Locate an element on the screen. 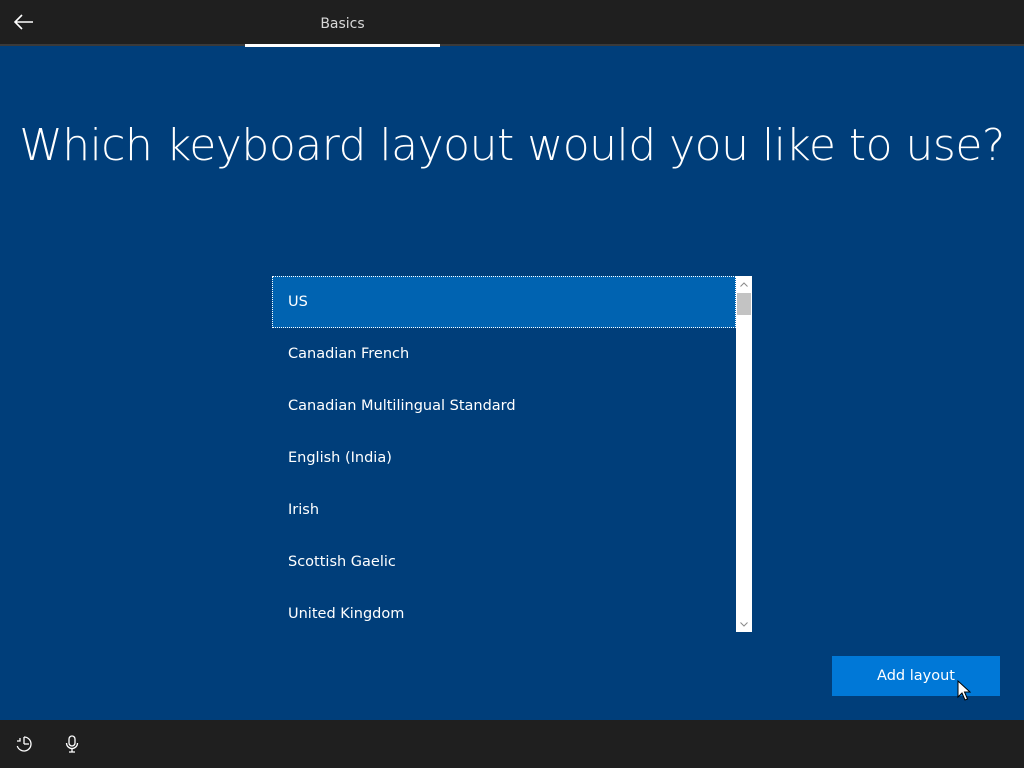 The height and width of the screenshot is (768, 1024). back-arrow-icon is located at coordinates (23, 22).